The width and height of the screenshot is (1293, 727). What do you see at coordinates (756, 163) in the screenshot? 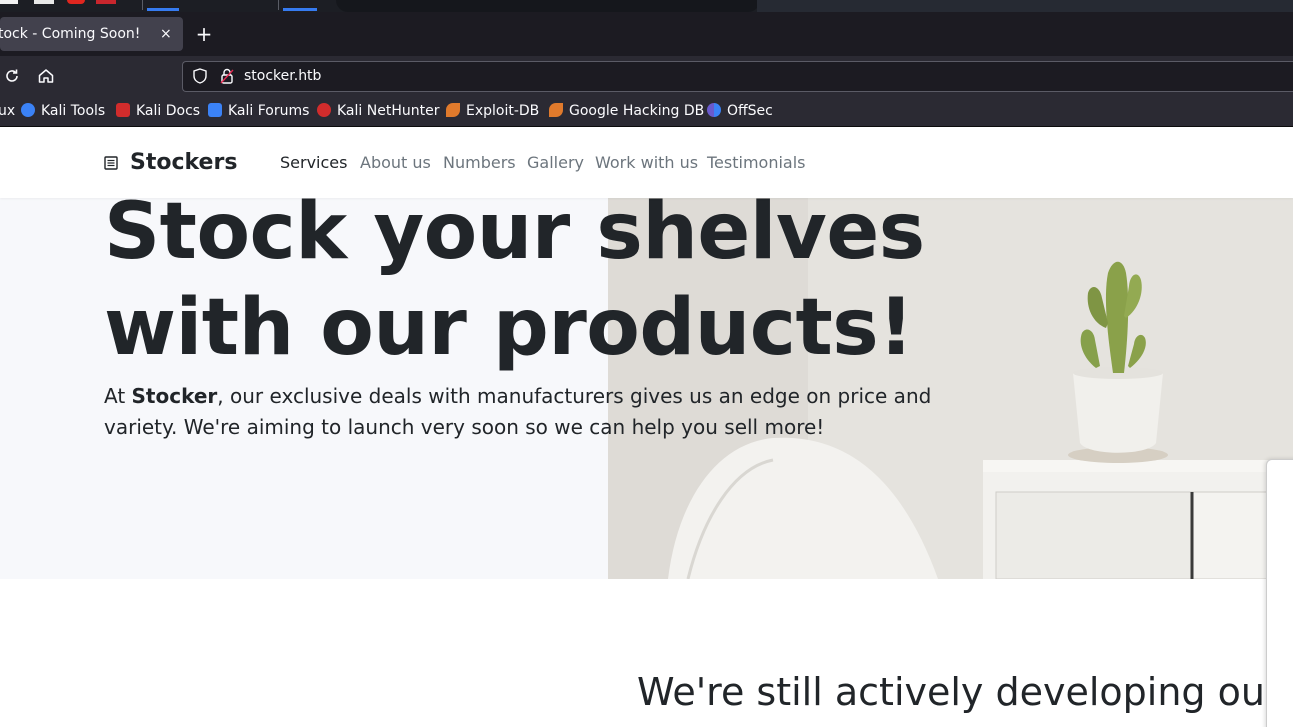
I see `nav-testimonials: Testimonials` at bounding box center [756, 163].